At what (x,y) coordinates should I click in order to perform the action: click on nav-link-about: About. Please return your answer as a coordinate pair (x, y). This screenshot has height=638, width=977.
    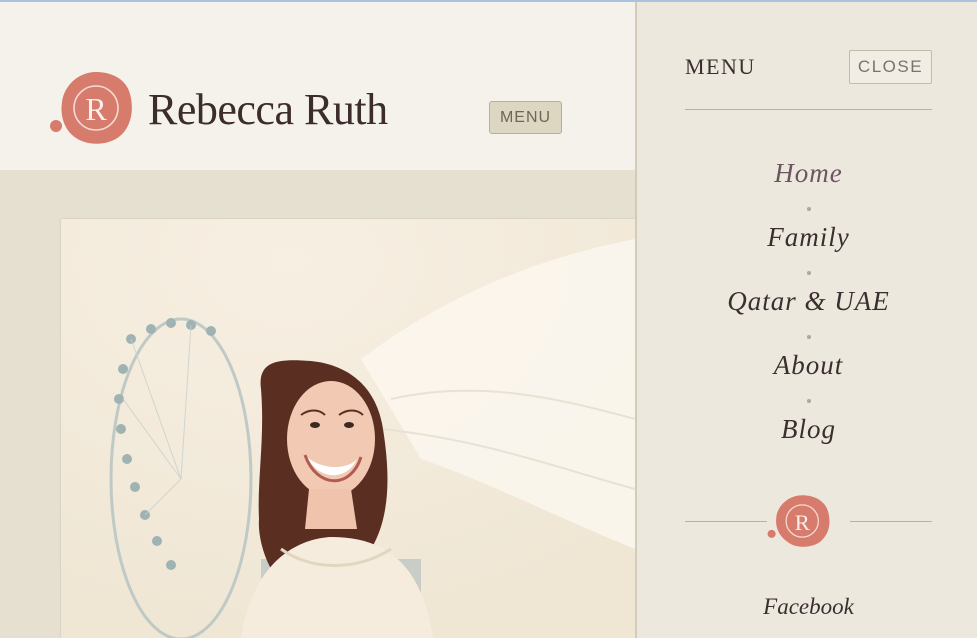
    Looking at the image, I should click on (809, 365).